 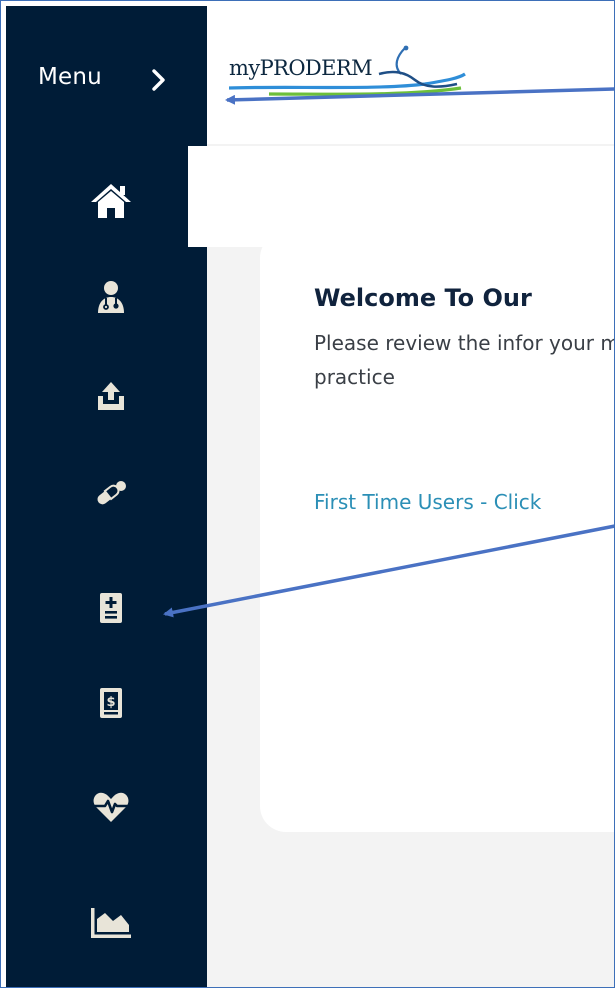 I want to click on sidebar-item-reports, so click(x=111, y=923).